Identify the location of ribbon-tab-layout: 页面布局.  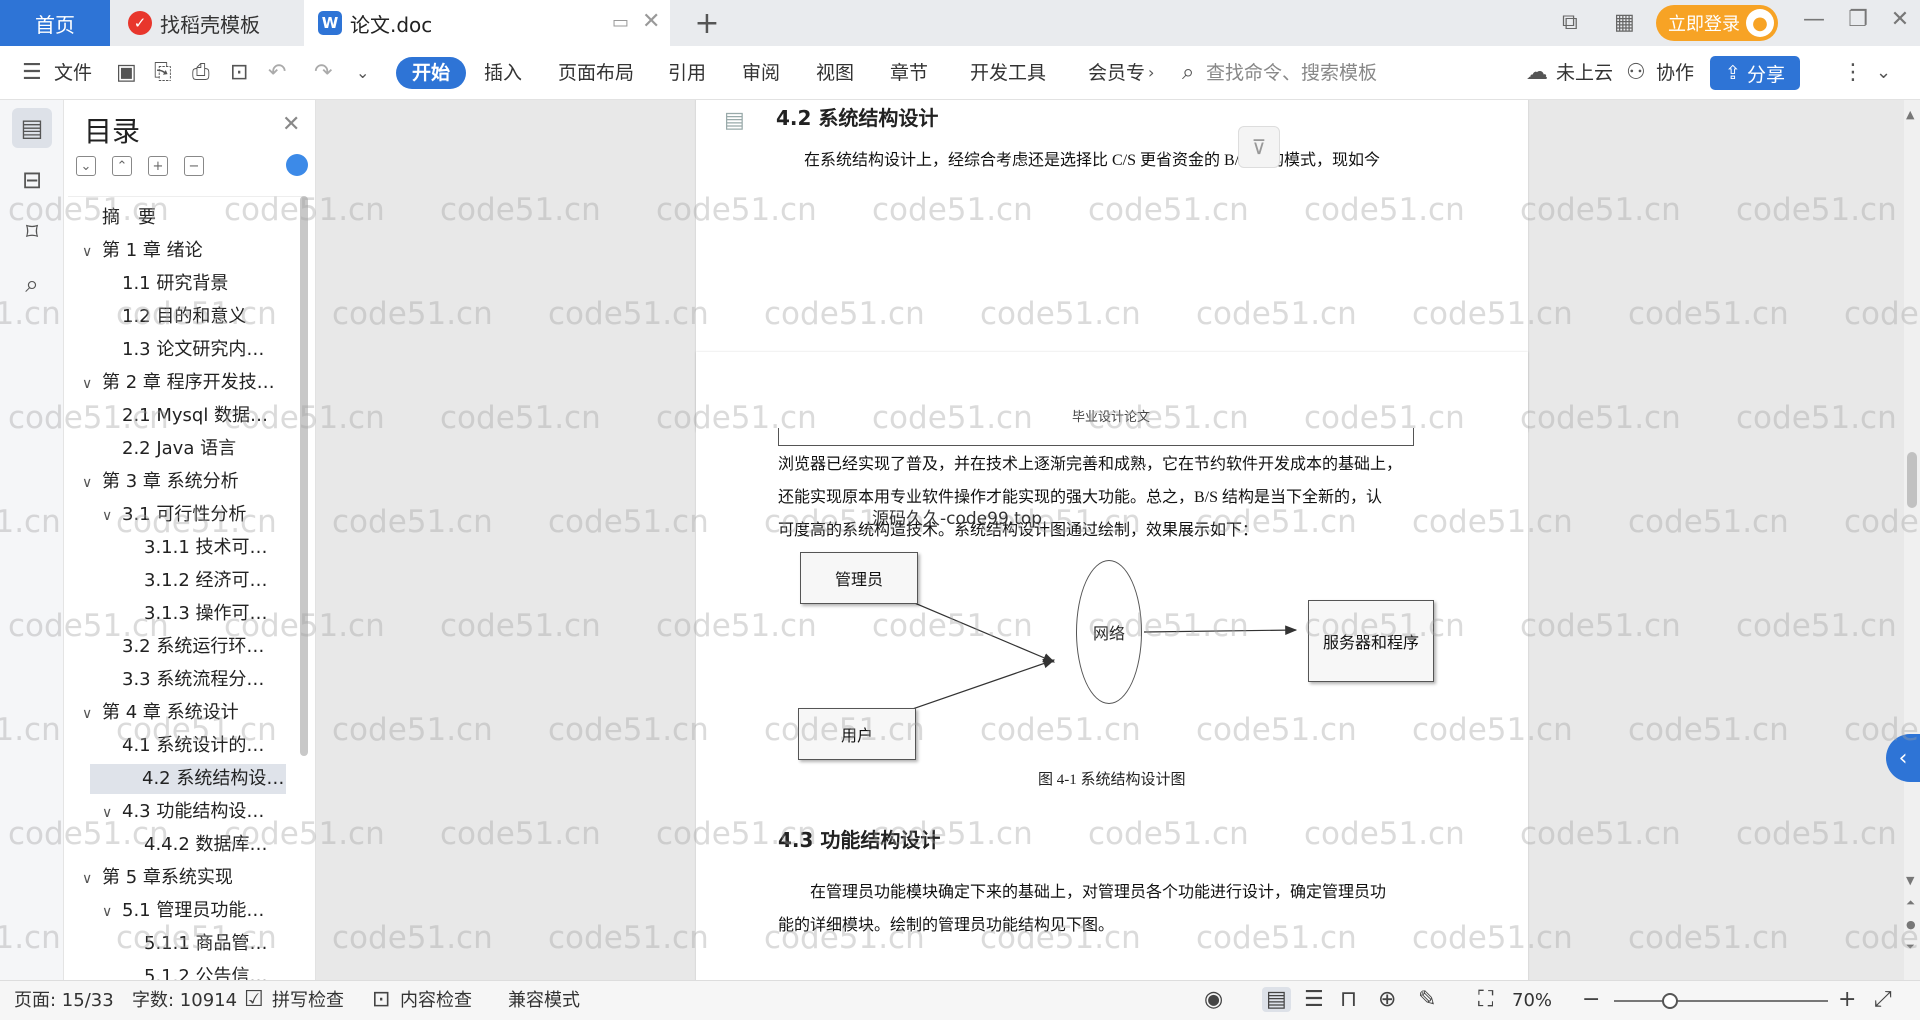
(596, 73).